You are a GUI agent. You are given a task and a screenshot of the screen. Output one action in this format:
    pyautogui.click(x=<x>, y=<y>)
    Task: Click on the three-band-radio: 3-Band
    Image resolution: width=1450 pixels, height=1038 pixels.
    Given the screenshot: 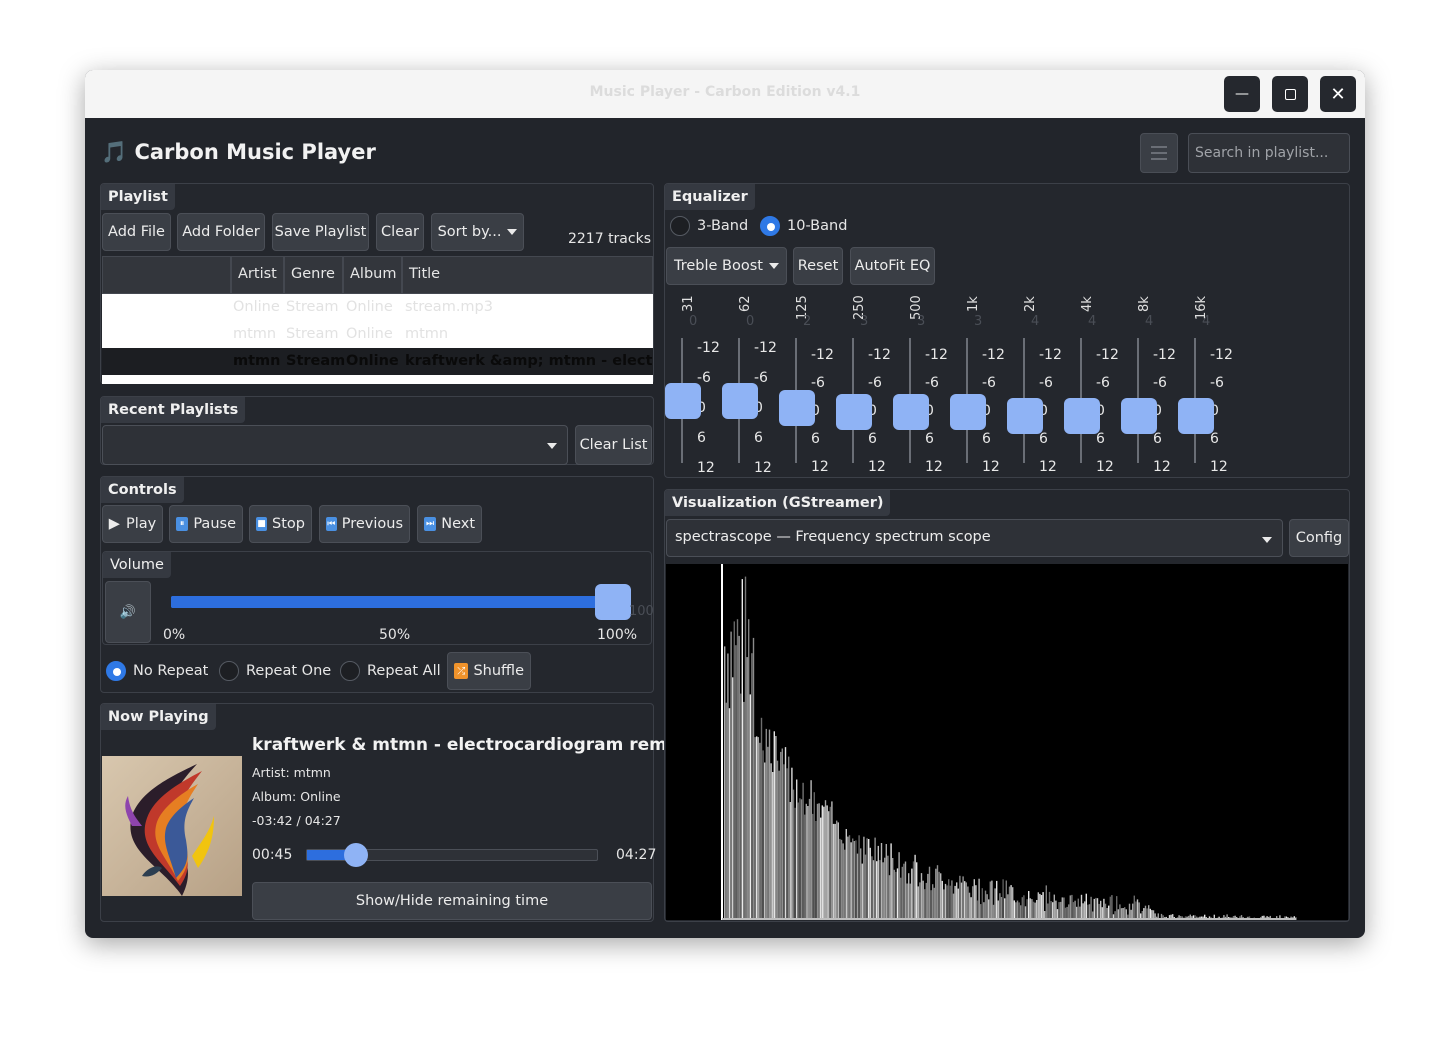 What is the action you would take?
    pyautogui.click(x=709, y=226)
    